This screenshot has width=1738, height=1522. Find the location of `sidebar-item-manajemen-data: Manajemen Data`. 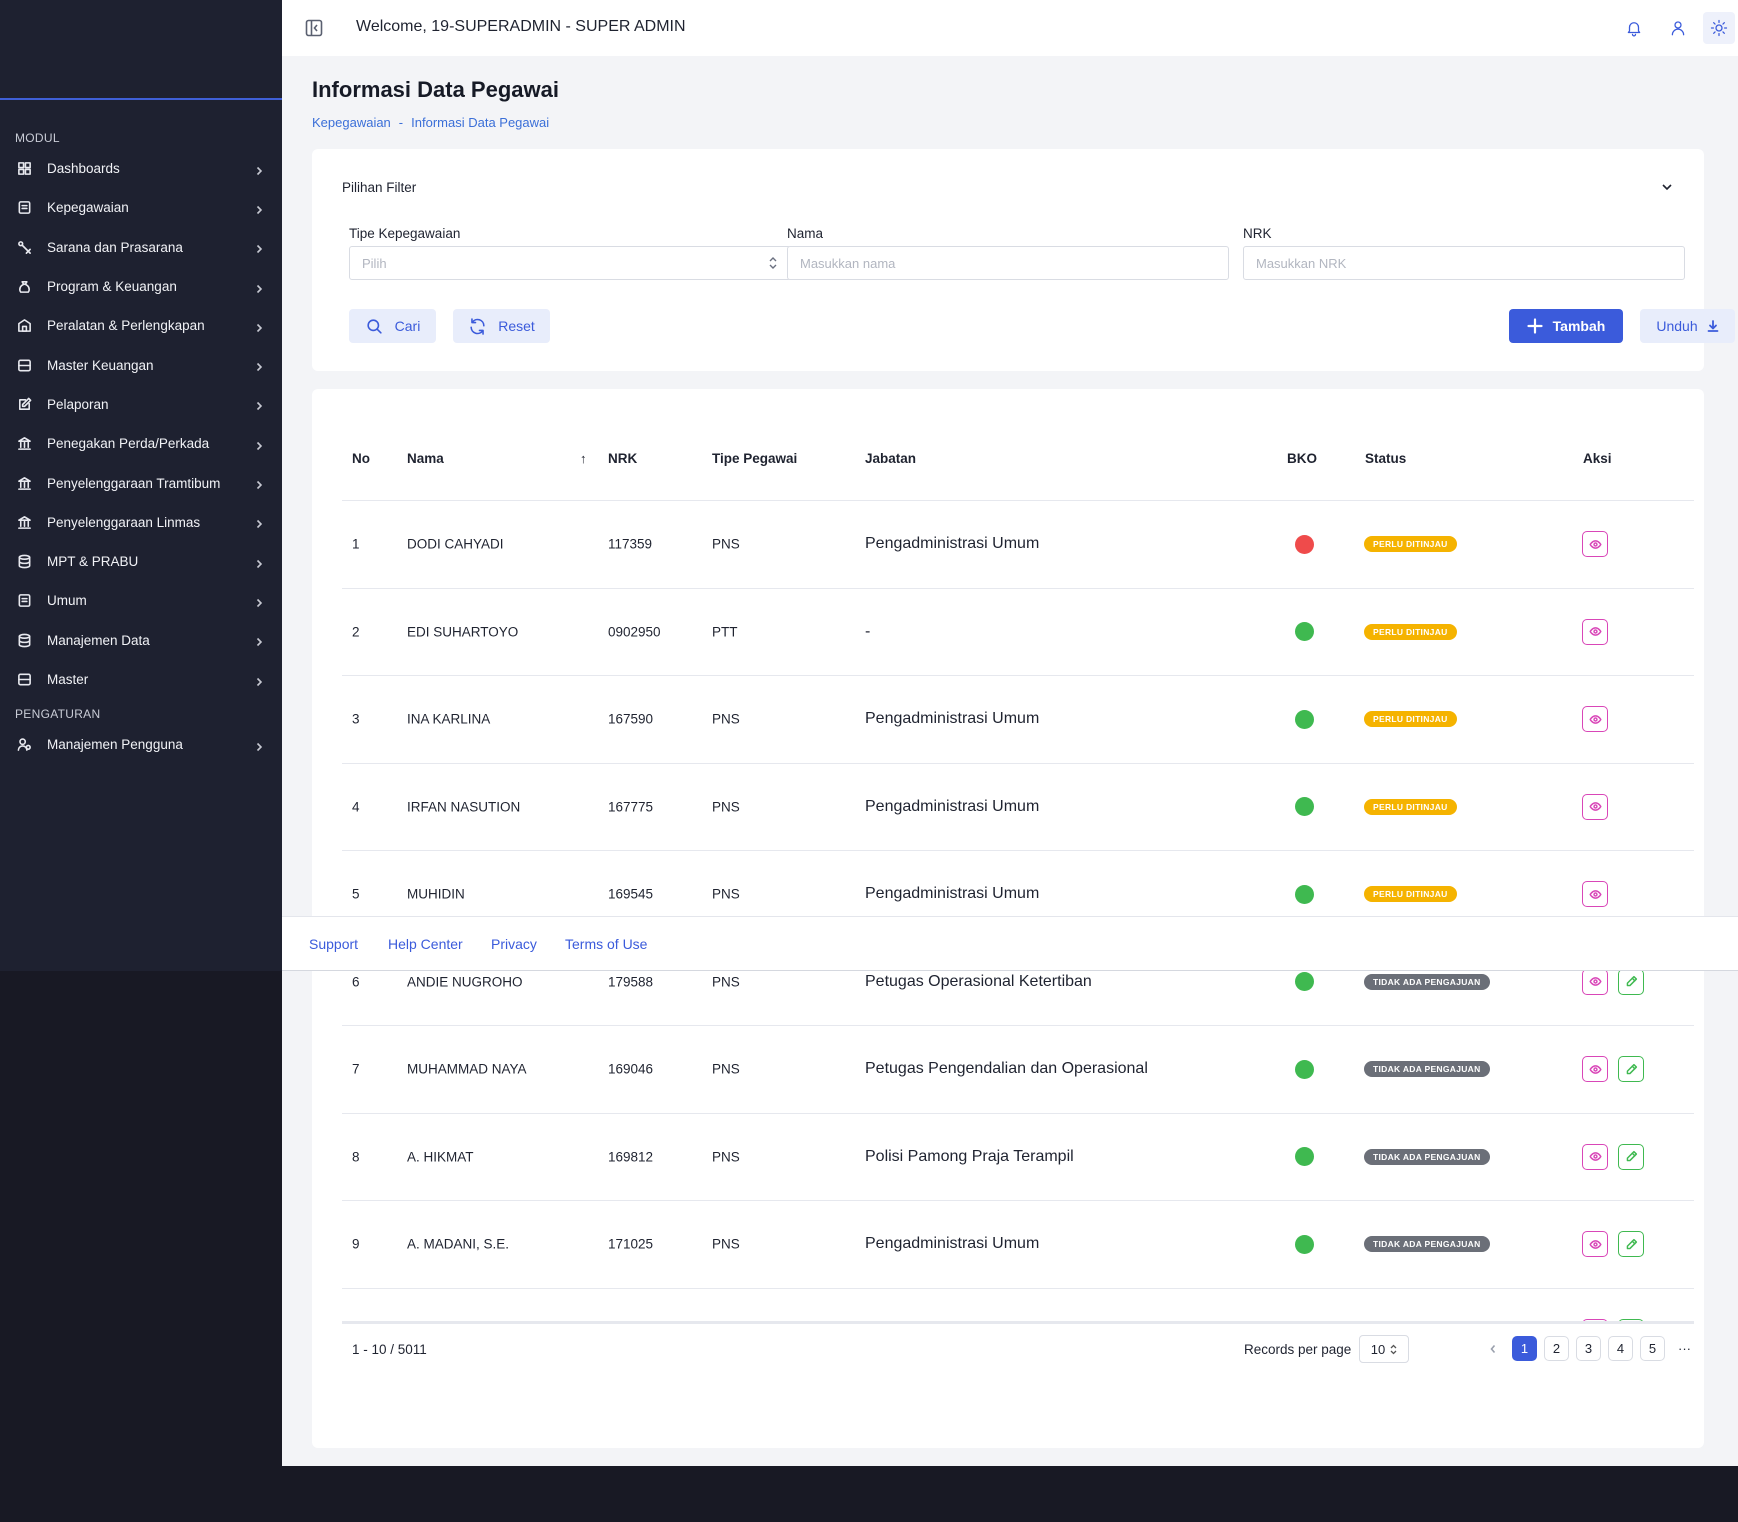

sidebar-item-manajemen-data: Manajemen Data is located at coordinates (141, 640).